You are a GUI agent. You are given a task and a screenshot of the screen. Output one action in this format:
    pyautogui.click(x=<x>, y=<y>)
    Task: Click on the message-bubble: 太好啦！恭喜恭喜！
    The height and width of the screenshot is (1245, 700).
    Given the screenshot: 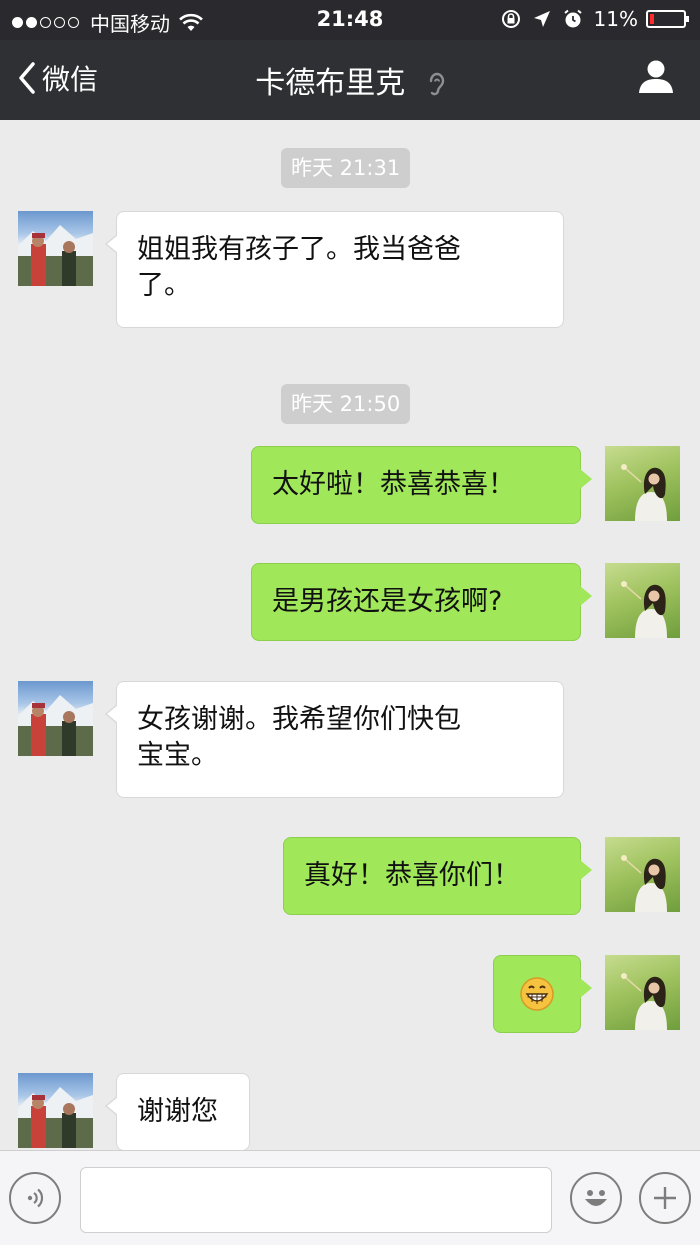 What is the action you would take?
    pyautogui.click(x=421, y=485)
    